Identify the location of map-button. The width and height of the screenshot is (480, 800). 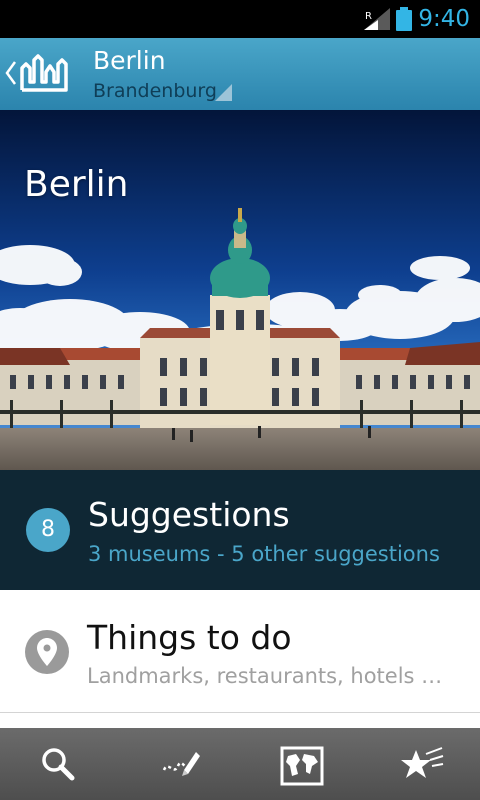
(300, 764).